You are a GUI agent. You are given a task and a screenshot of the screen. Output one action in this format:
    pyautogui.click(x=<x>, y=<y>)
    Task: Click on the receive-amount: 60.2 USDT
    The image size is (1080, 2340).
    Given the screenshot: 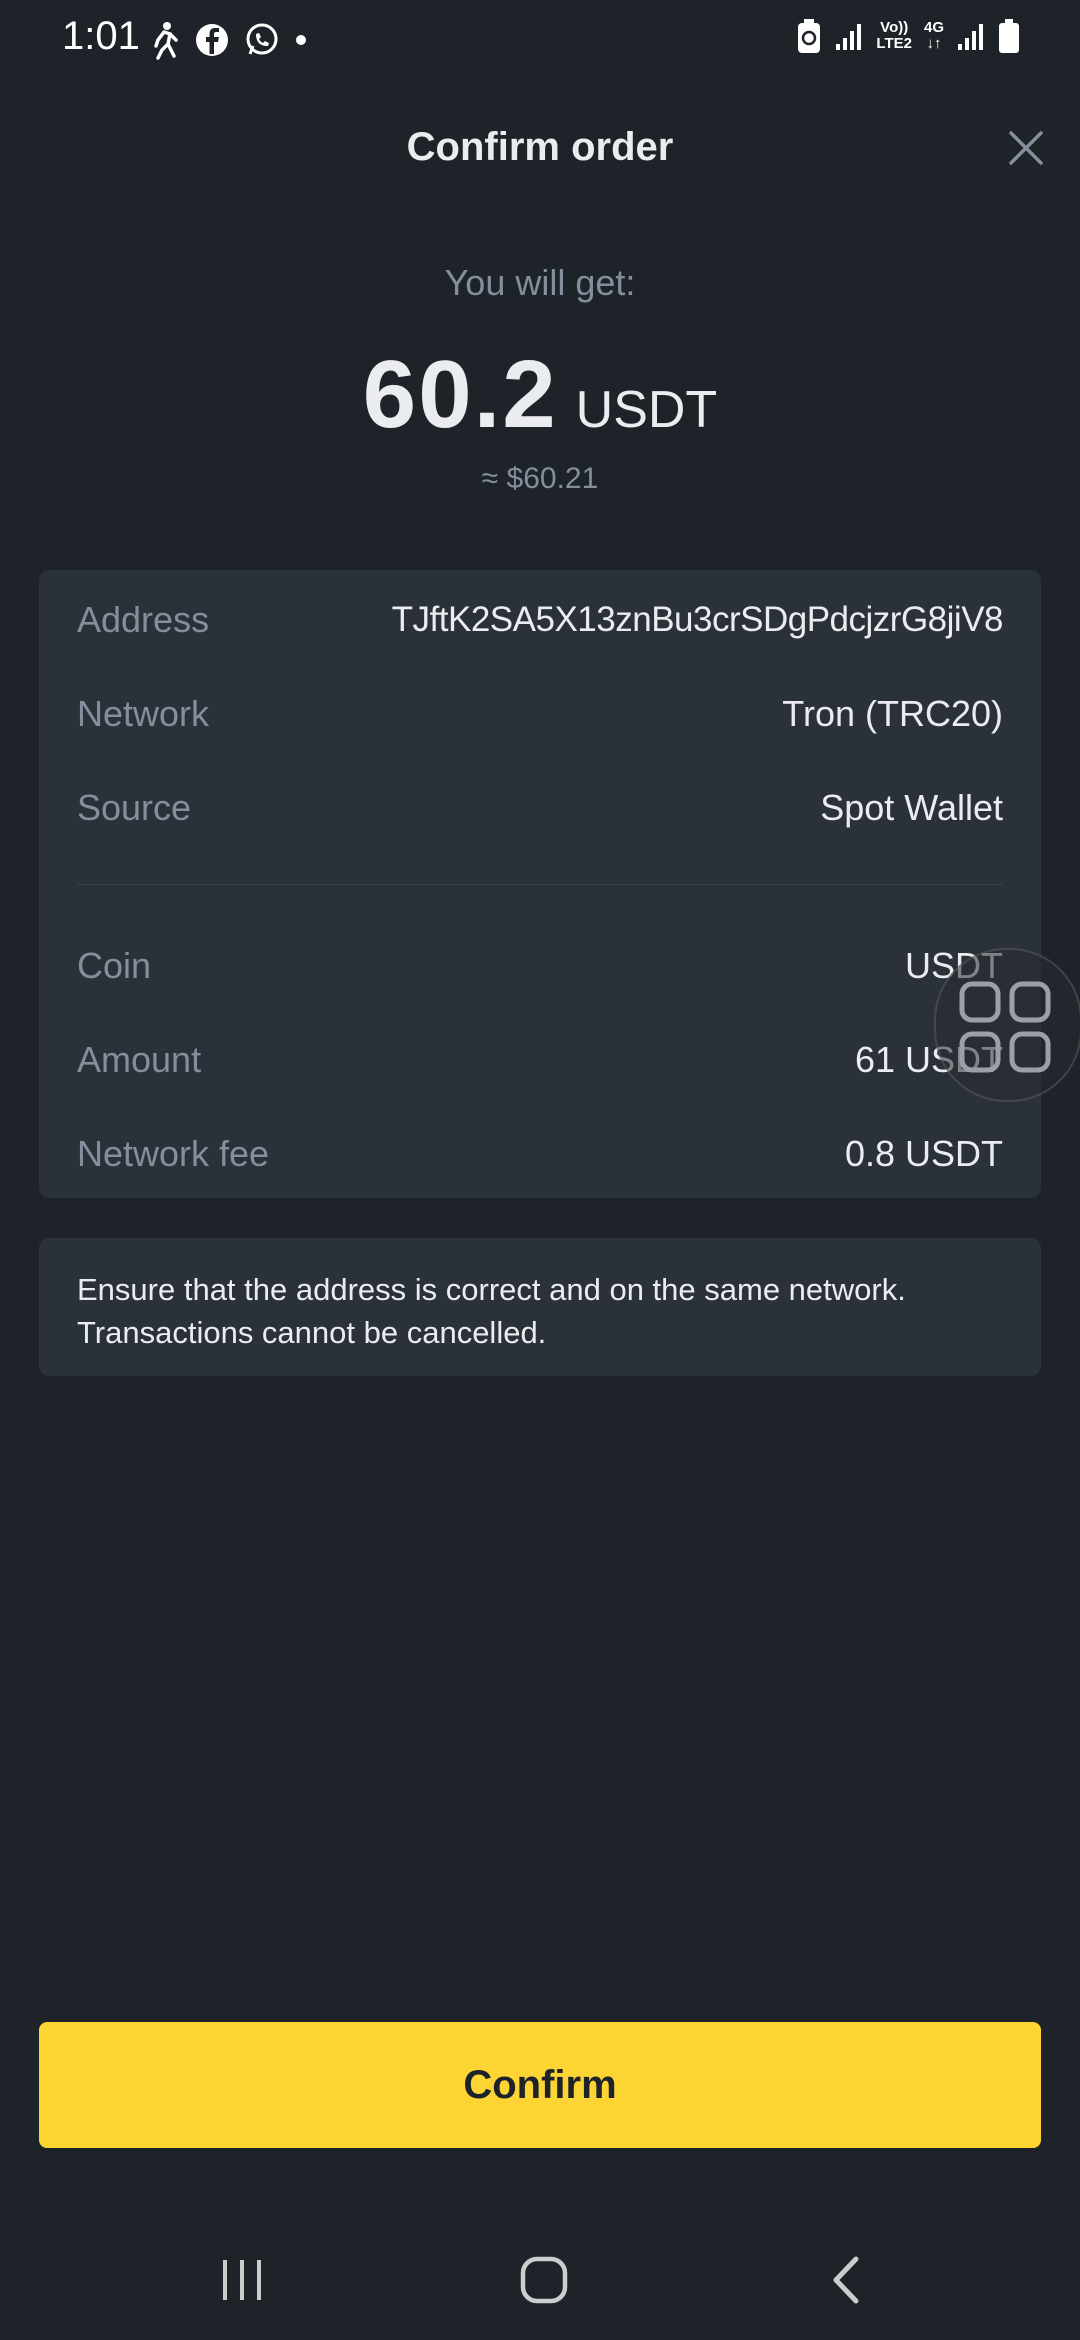 What is the action you would take?
    pyautogui.click(x=540, y=395)
    